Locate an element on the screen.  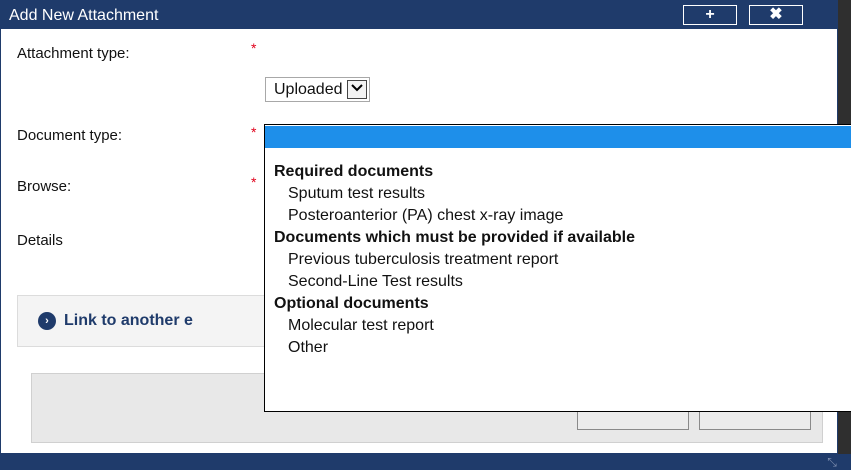
attachment-type-label: Attachment type: is located at coordinates (73, 53).